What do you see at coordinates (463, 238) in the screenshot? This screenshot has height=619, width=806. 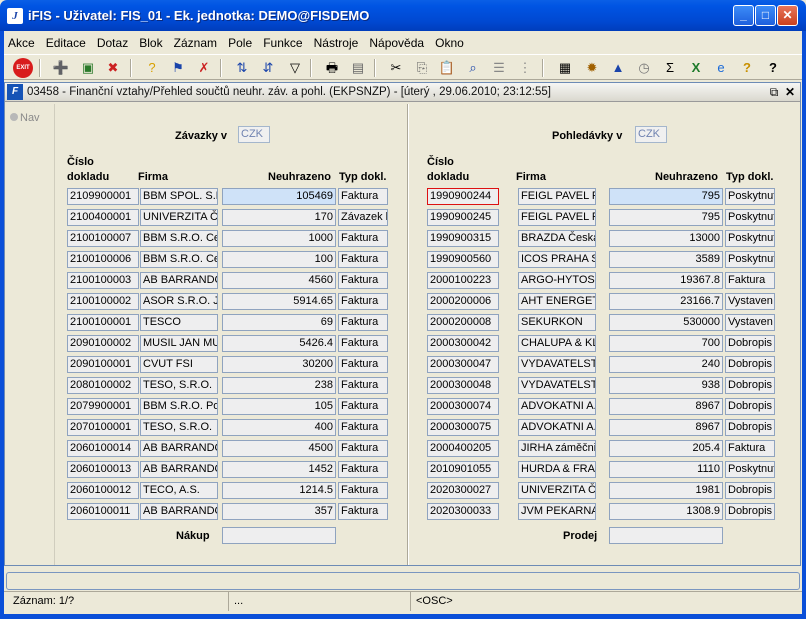 I see `pohledavky-cislo-field: 1990900315` at bounding box center [463, 238].